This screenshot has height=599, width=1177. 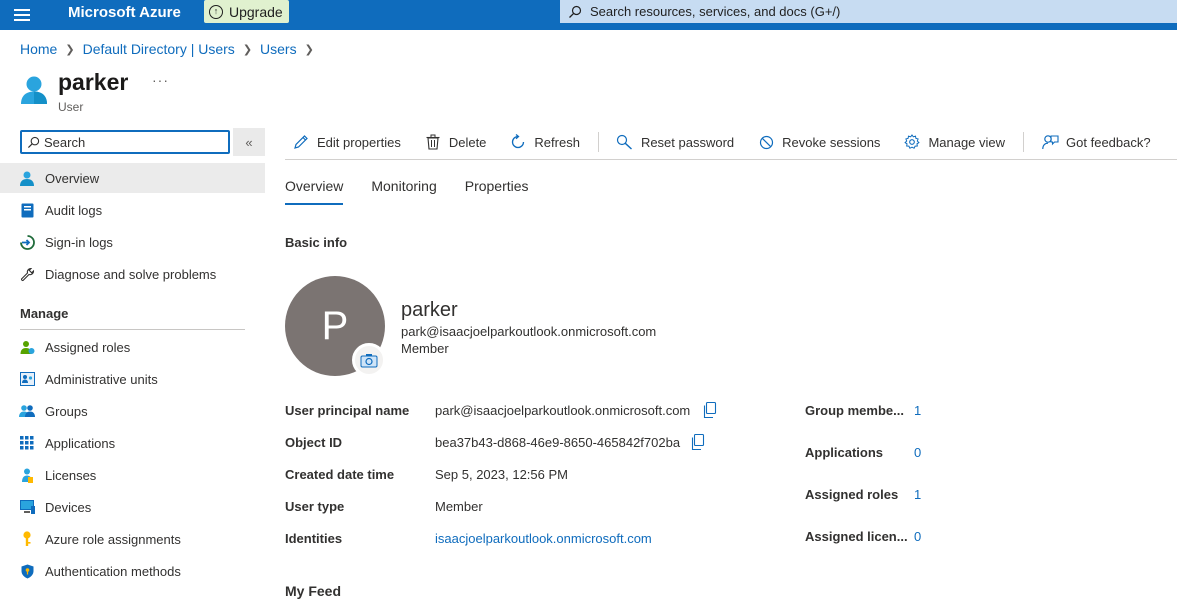 What do you see at coordinates (301, 142) in the screenshot?
I see `pencil-icon` at bounding box center [301, 142].